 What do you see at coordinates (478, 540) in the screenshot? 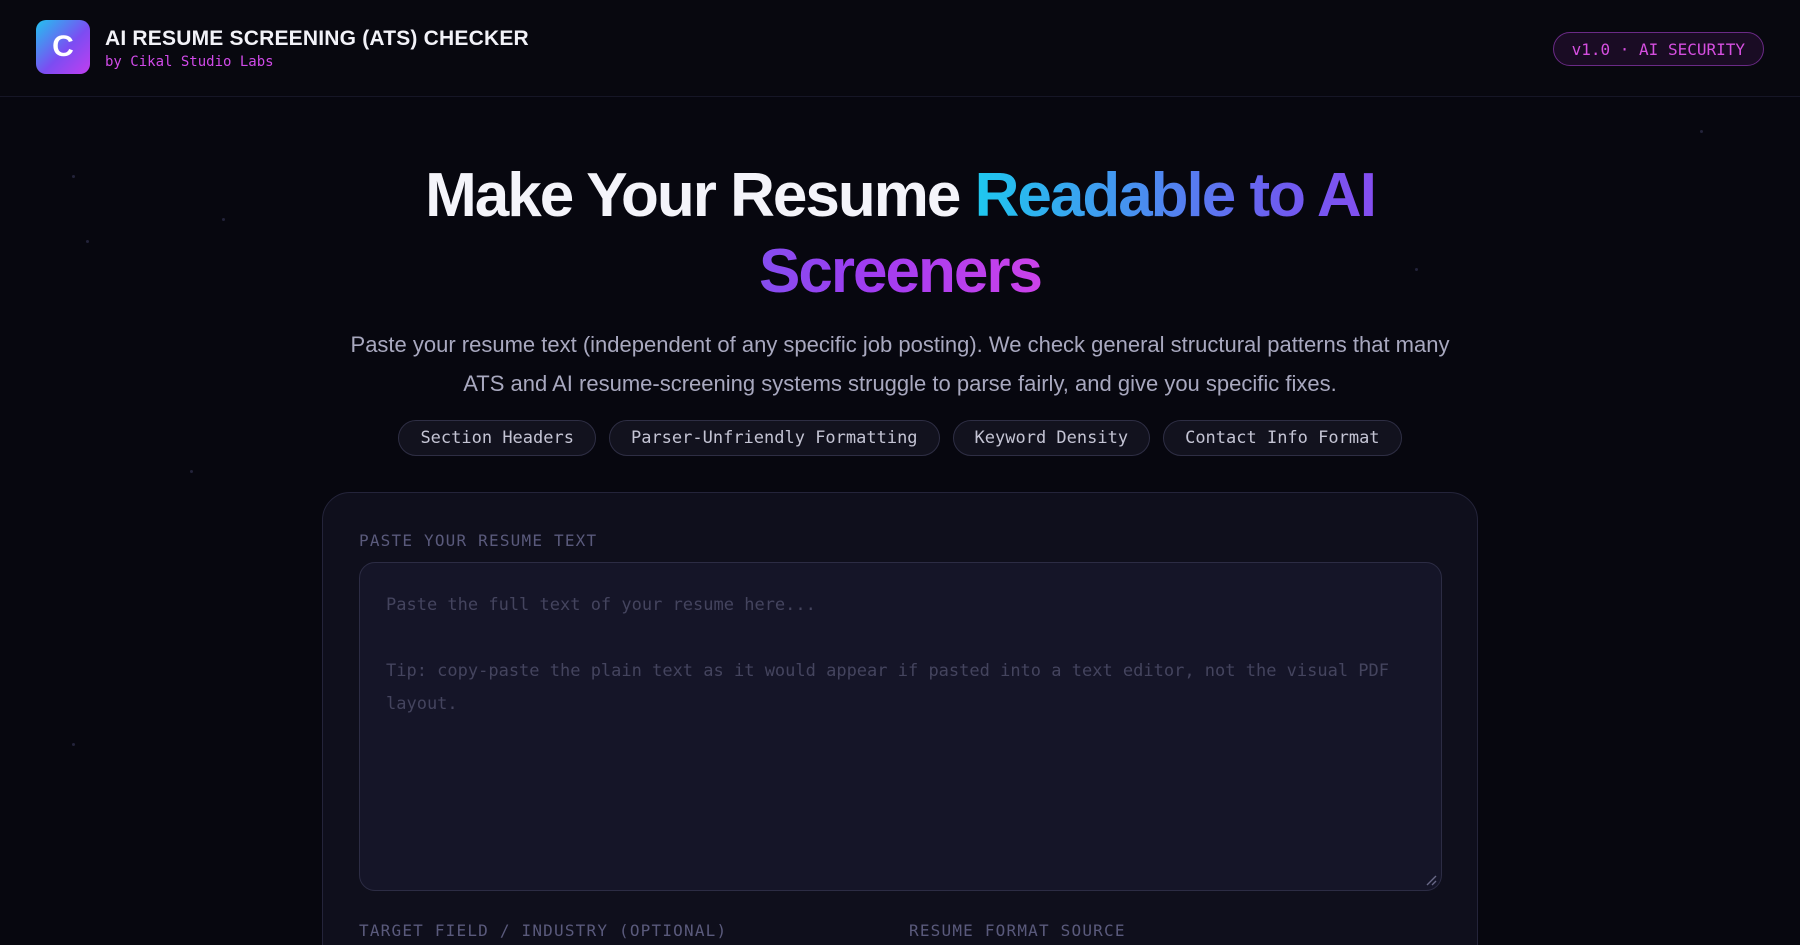
I see `resume-text-label: PASTE YOUR RESUME TEXT` at bounding box center [478, 540].